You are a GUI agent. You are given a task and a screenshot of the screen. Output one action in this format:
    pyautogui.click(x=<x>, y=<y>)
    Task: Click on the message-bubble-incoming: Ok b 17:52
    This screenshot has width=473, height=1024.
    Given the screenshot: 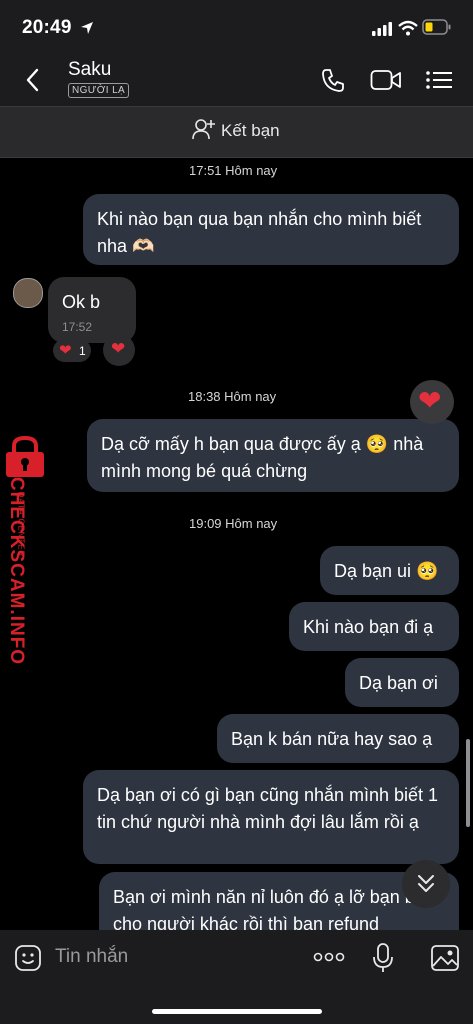 What is the action you would take?
    pyautogui.click(x=92, y=310)
    